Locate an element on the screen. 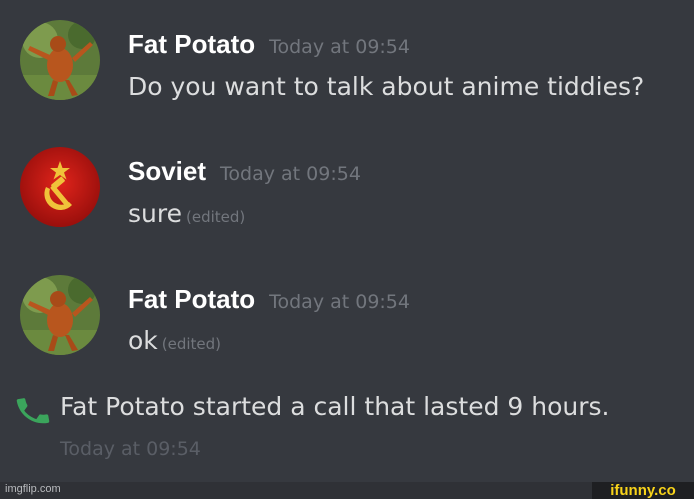 The image size is (694, 499). message-content: ok (edited) is located at coordinates (174, 340).